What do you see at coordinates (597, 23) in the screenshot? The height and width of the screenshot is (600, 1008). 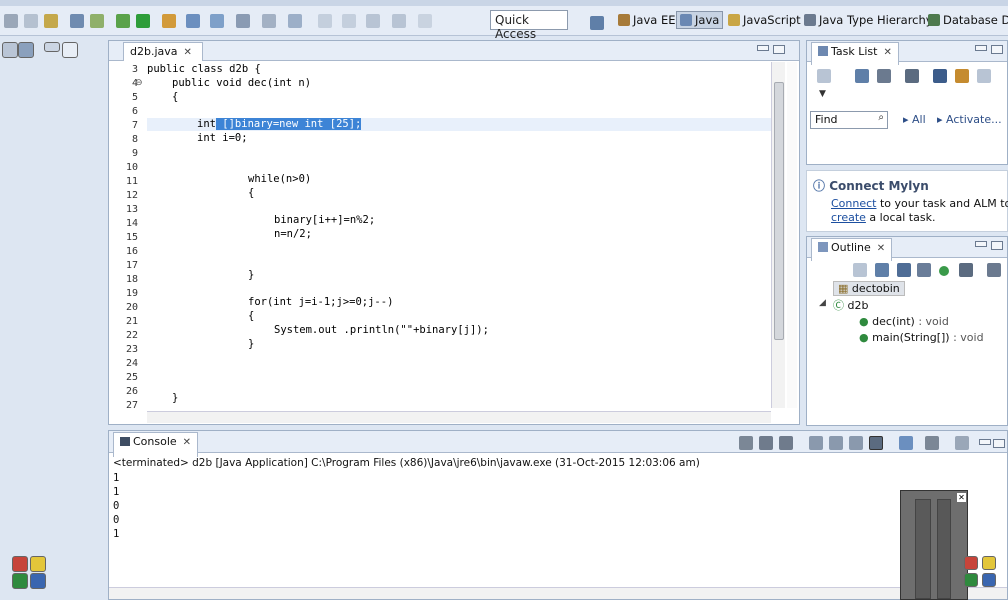 I see `open-perspective-icon` at bounding box center [597, 23].